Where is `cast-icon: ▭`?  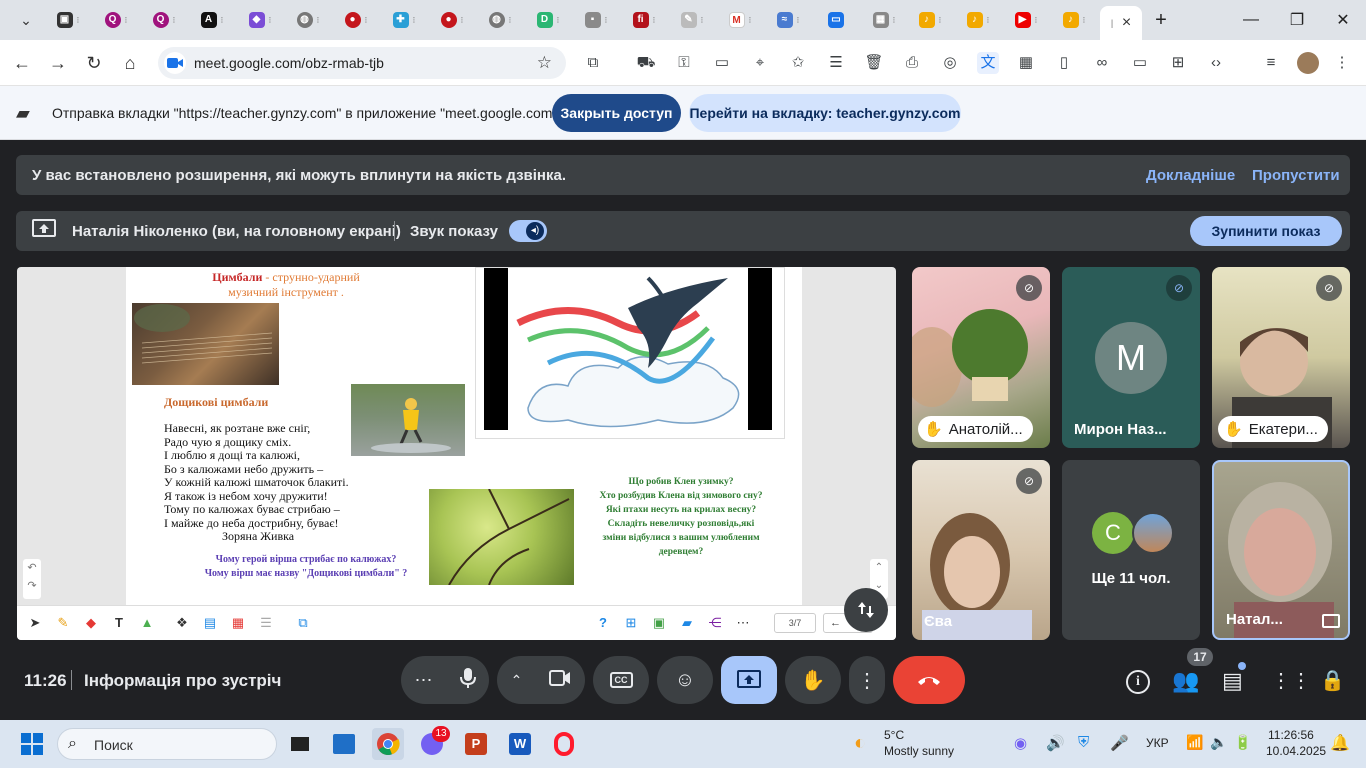 cast-icon: ▭ is located at coordinates (1140, 63).